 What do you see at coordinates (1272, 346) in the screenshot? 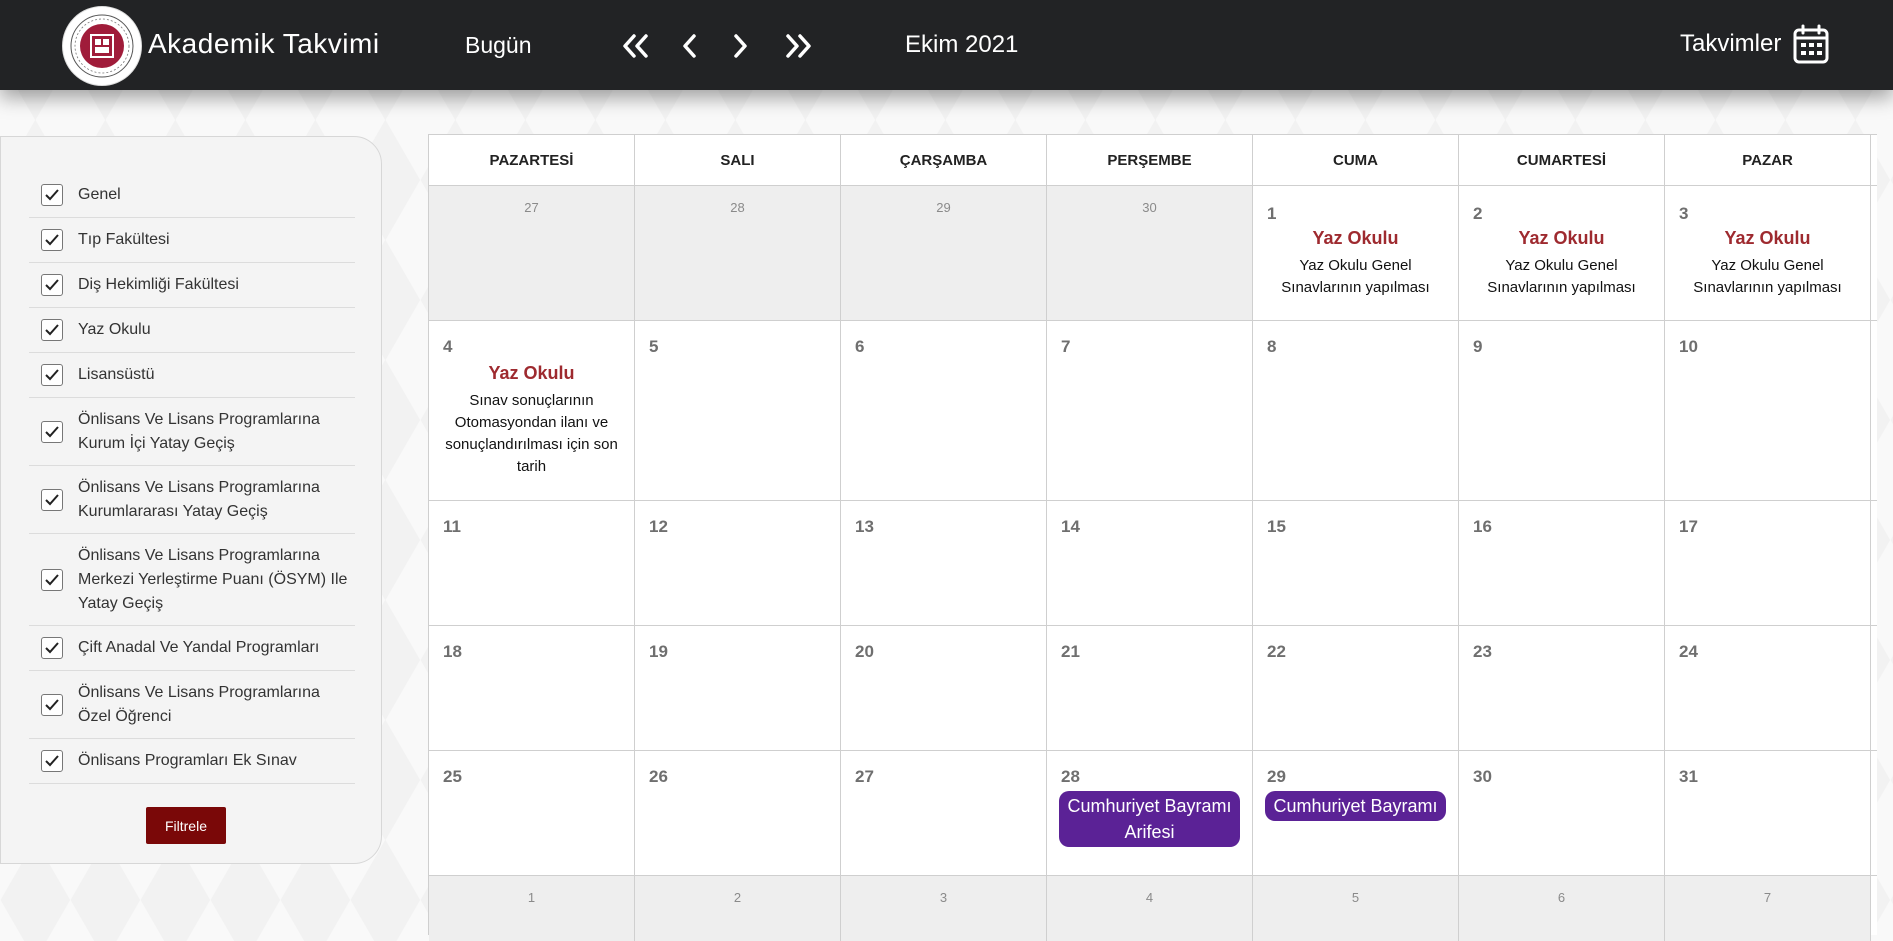
I see `day-number: 8` at bounding box center [1272, 346].